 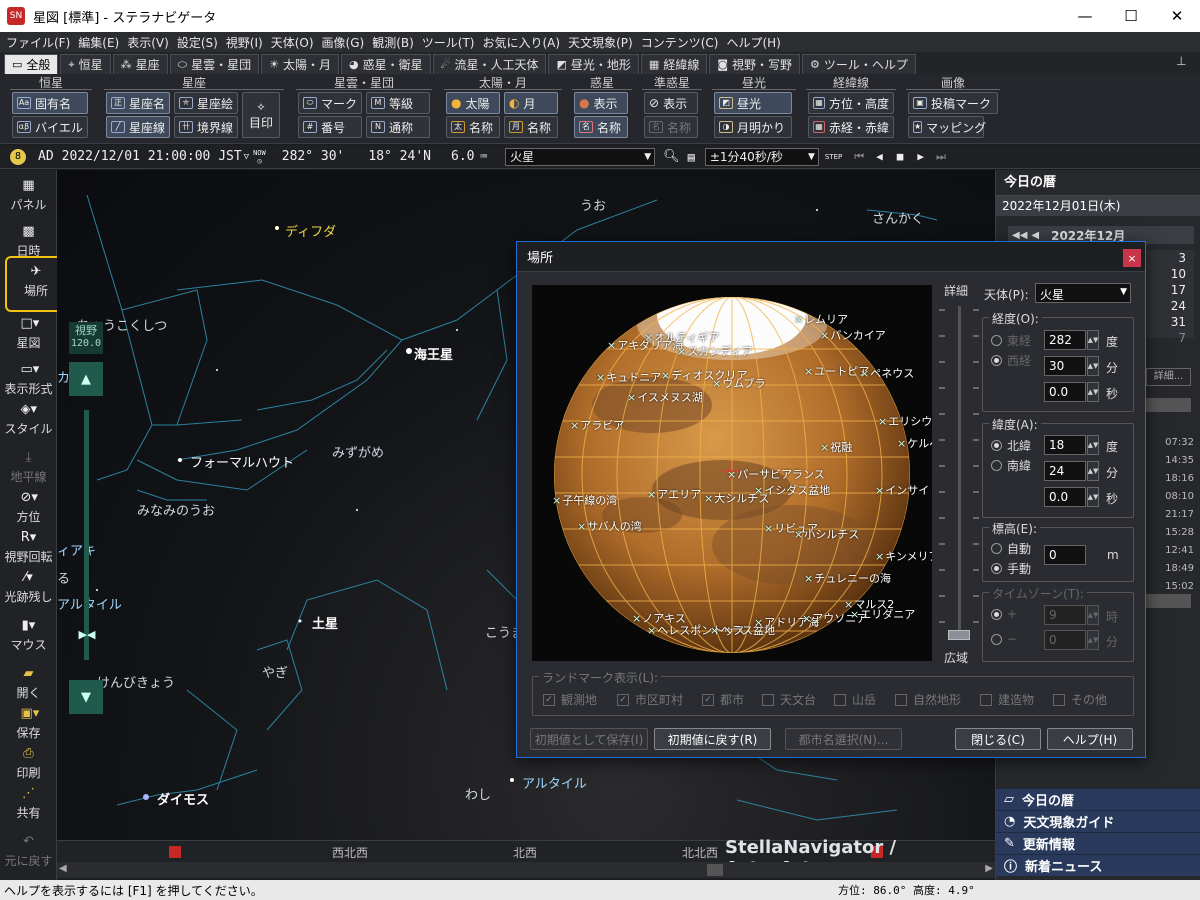 I want to click on menu-view: 表示(V), so click(x=148, y=42).